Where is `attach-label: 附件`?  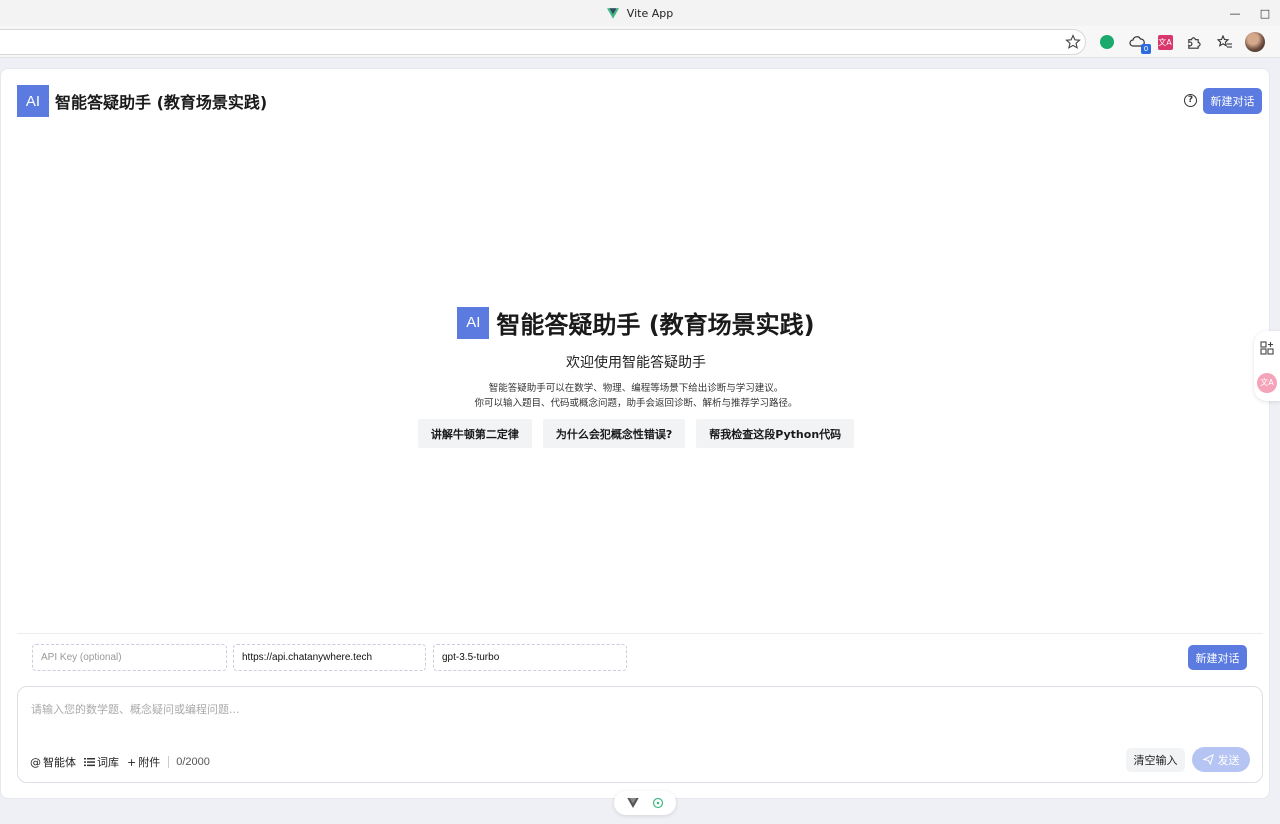
attach-label: 附件 is located at coordinates (149, 762).